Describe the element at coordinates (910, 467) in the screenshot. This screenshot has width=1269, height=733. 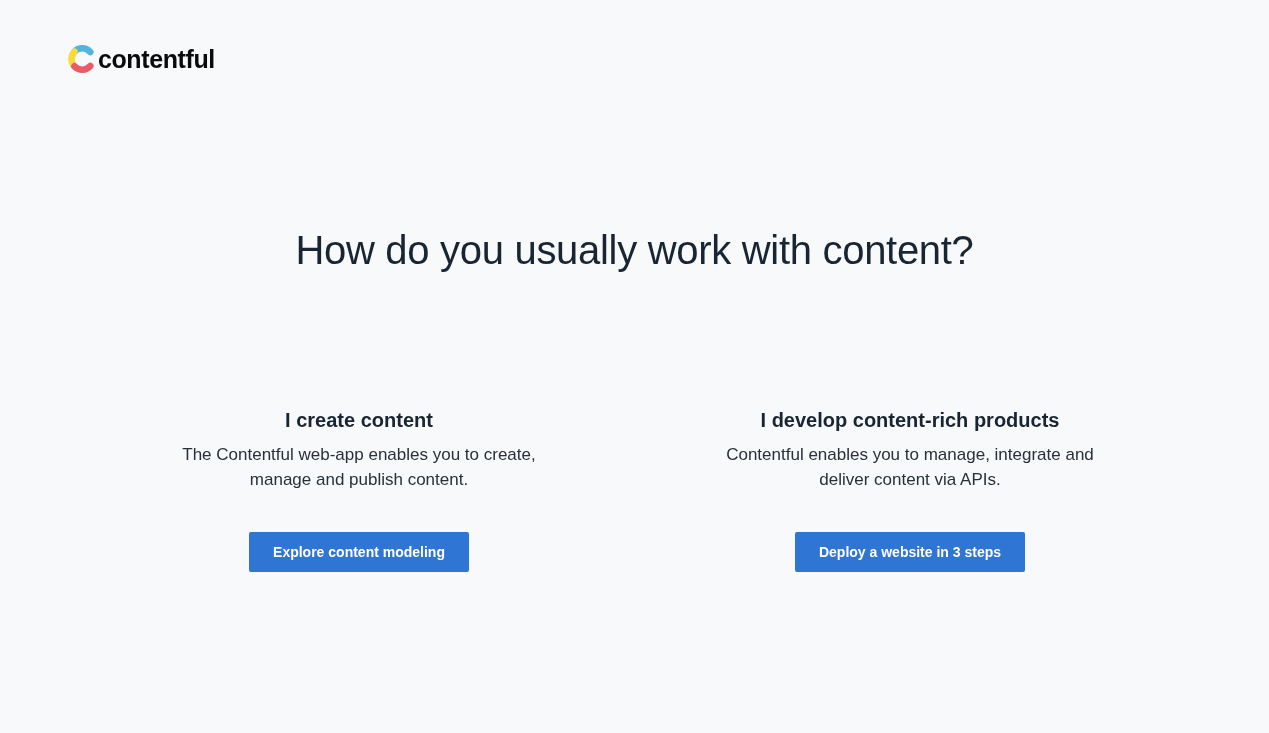
I see `option-description: Contentful enables you to manage, integrate and deliver content via APIs.` at that location.